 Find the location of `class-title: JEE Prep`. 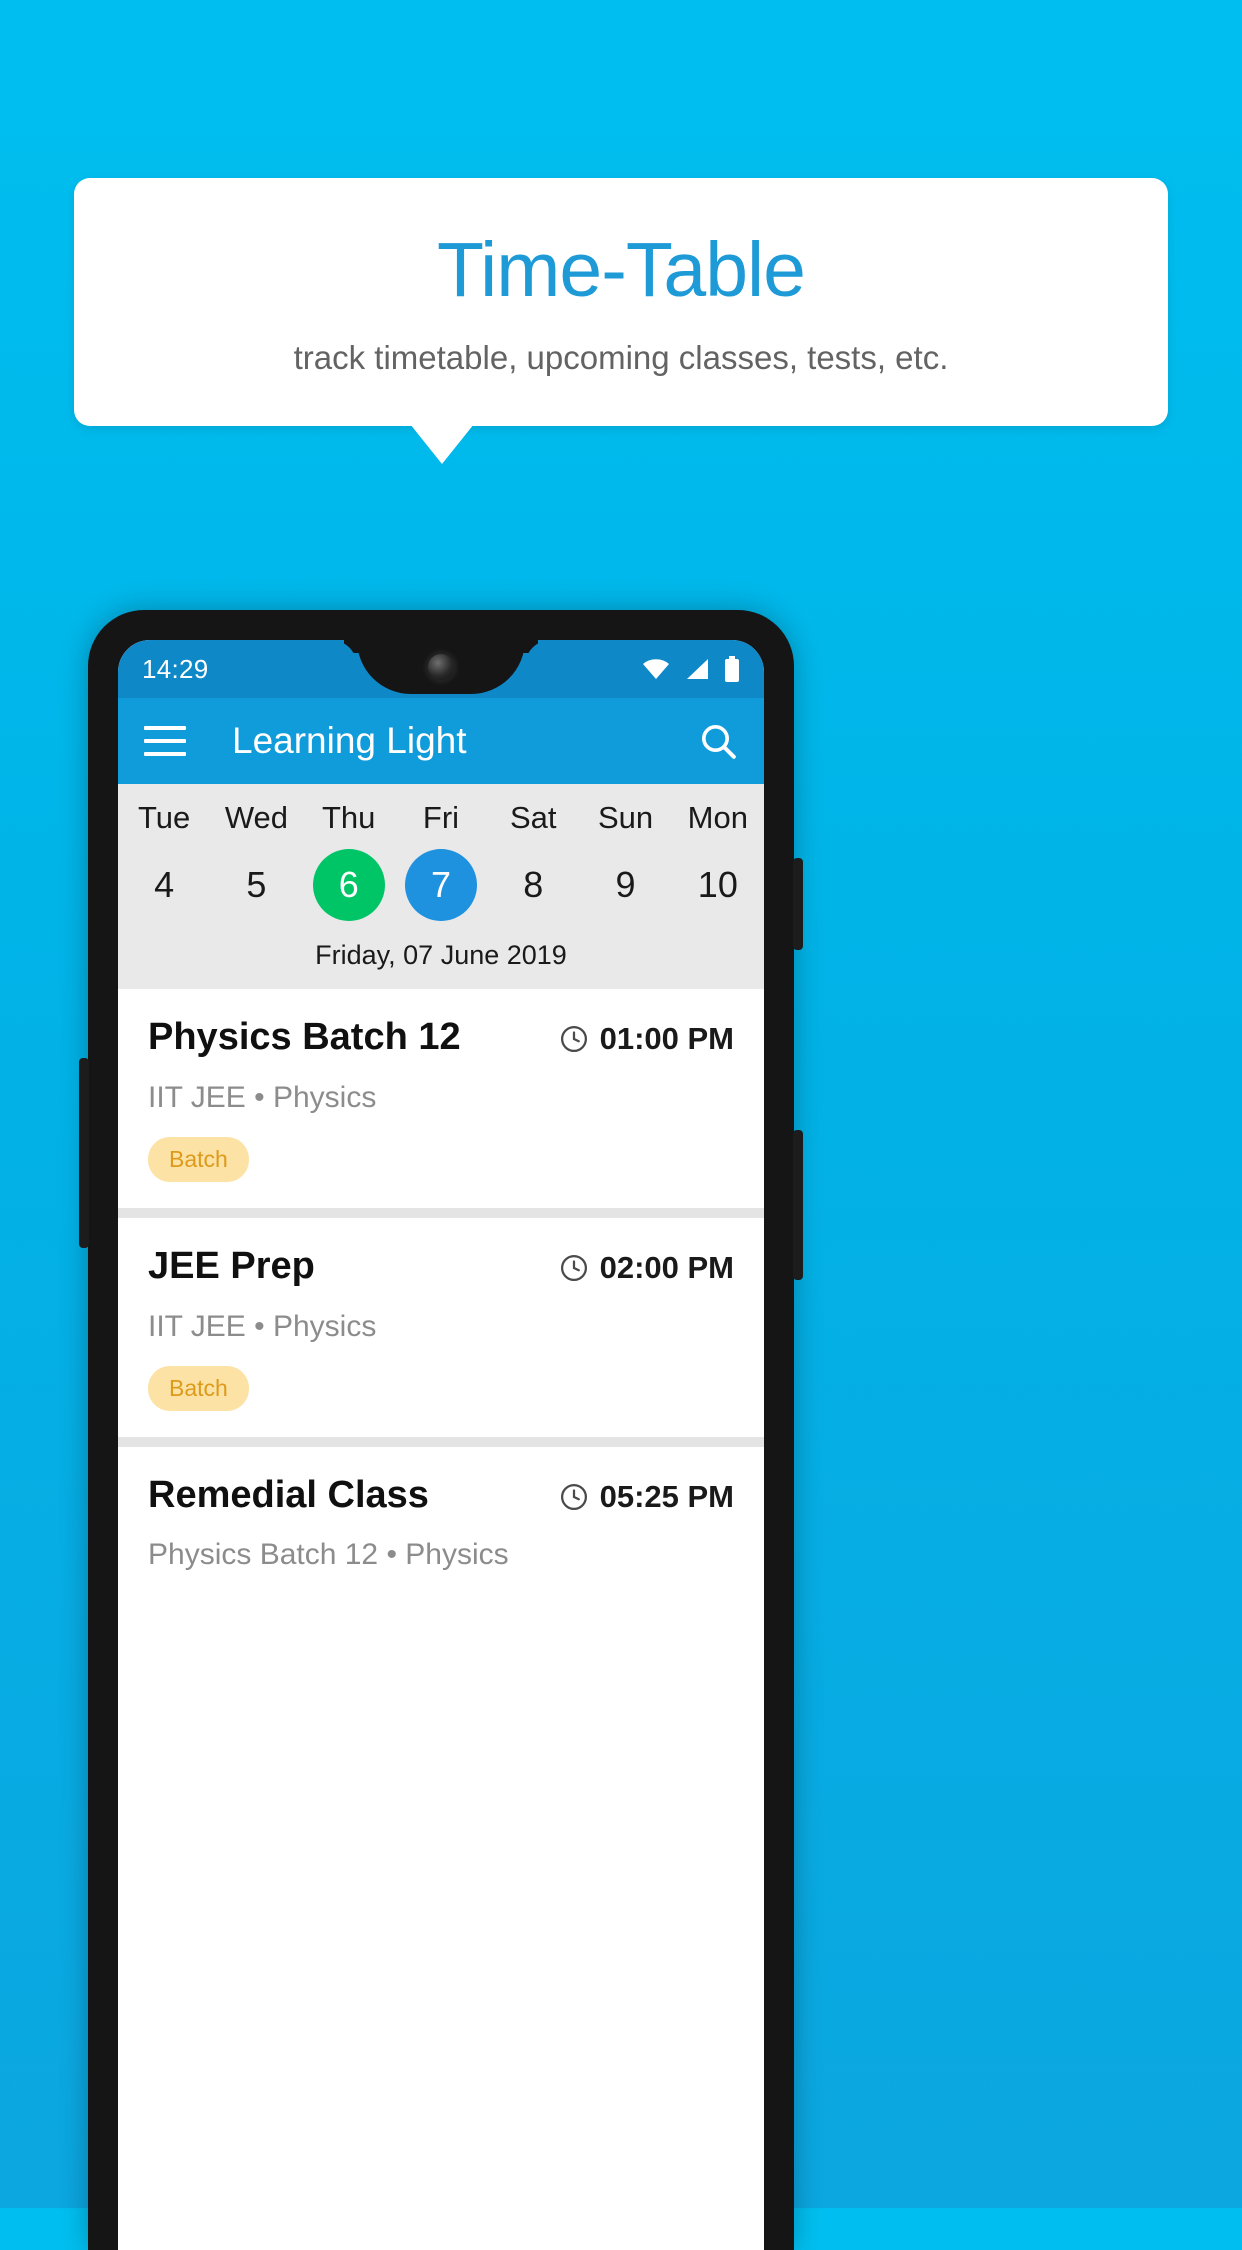

class-title: JEE Prep is located at coordinates (231, 1265).